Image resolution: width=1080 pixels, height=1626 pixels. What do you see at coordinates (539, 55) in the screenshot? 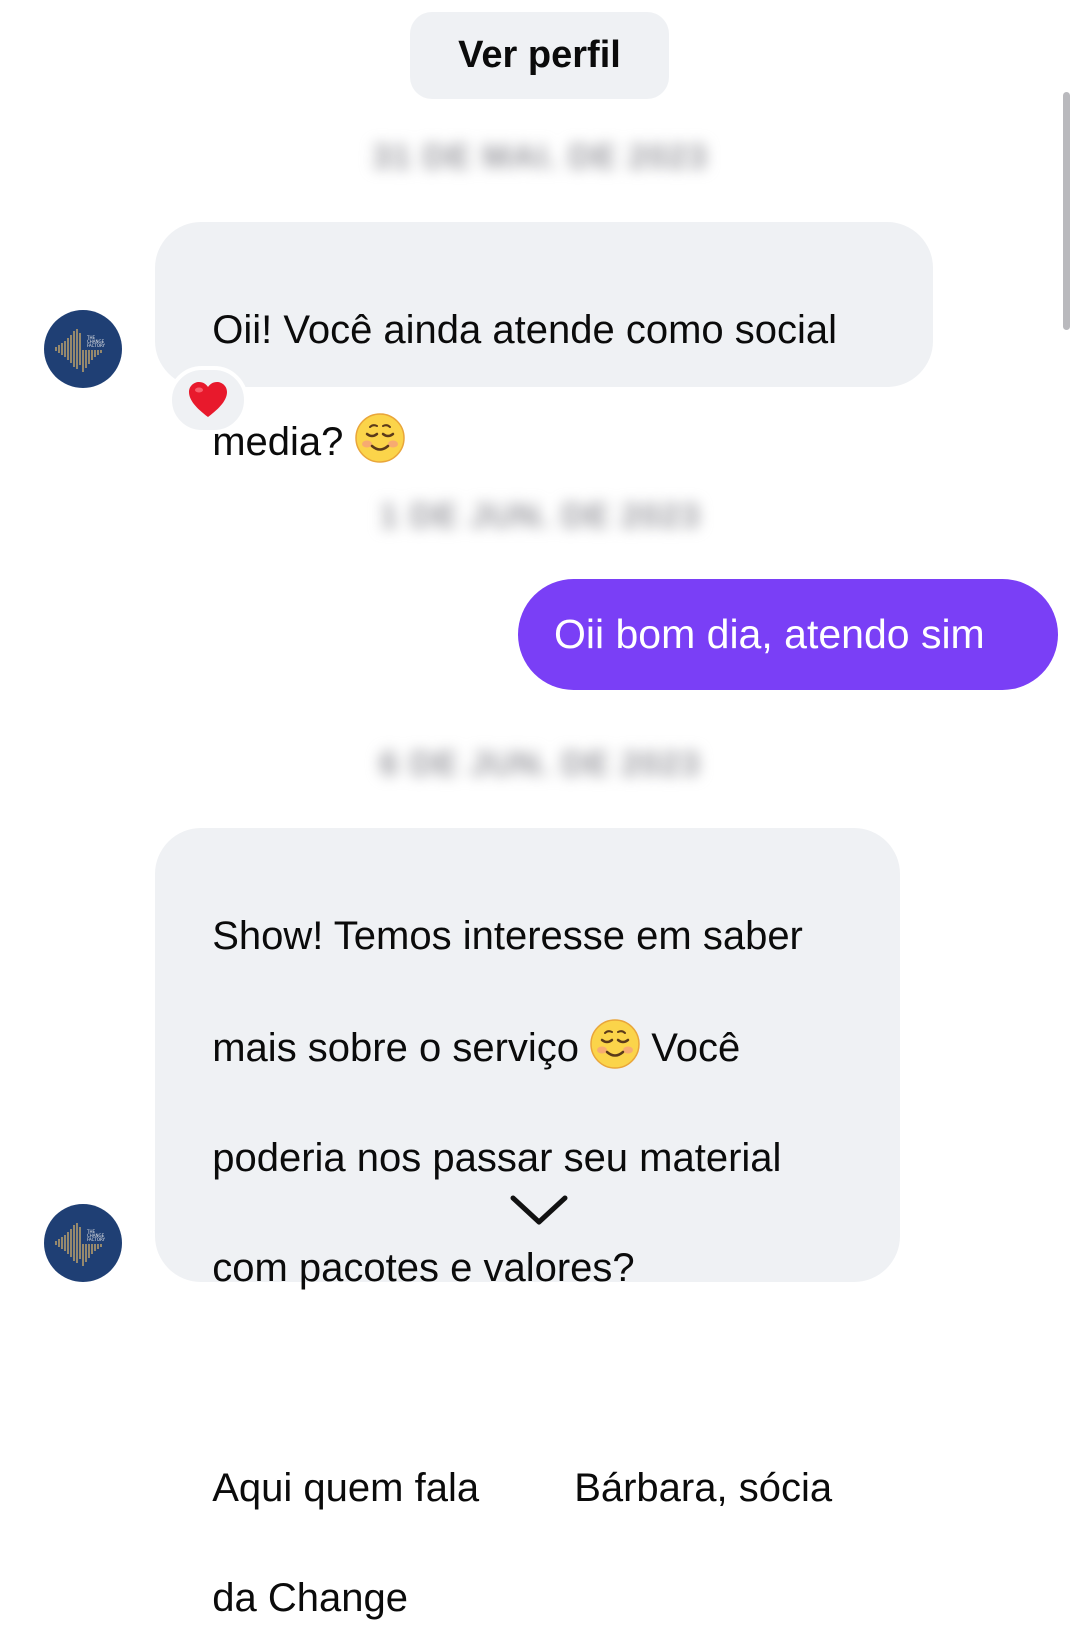
I see `view-profile-button: Ver perfil` at bounding box center [539, 55].